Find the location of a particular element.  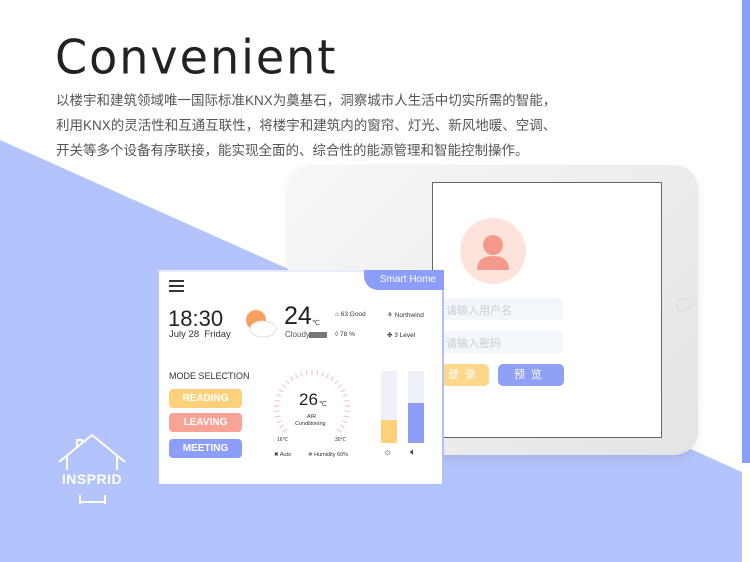

mode-meeting-button: MEETING is located at coordinates (205, 448).